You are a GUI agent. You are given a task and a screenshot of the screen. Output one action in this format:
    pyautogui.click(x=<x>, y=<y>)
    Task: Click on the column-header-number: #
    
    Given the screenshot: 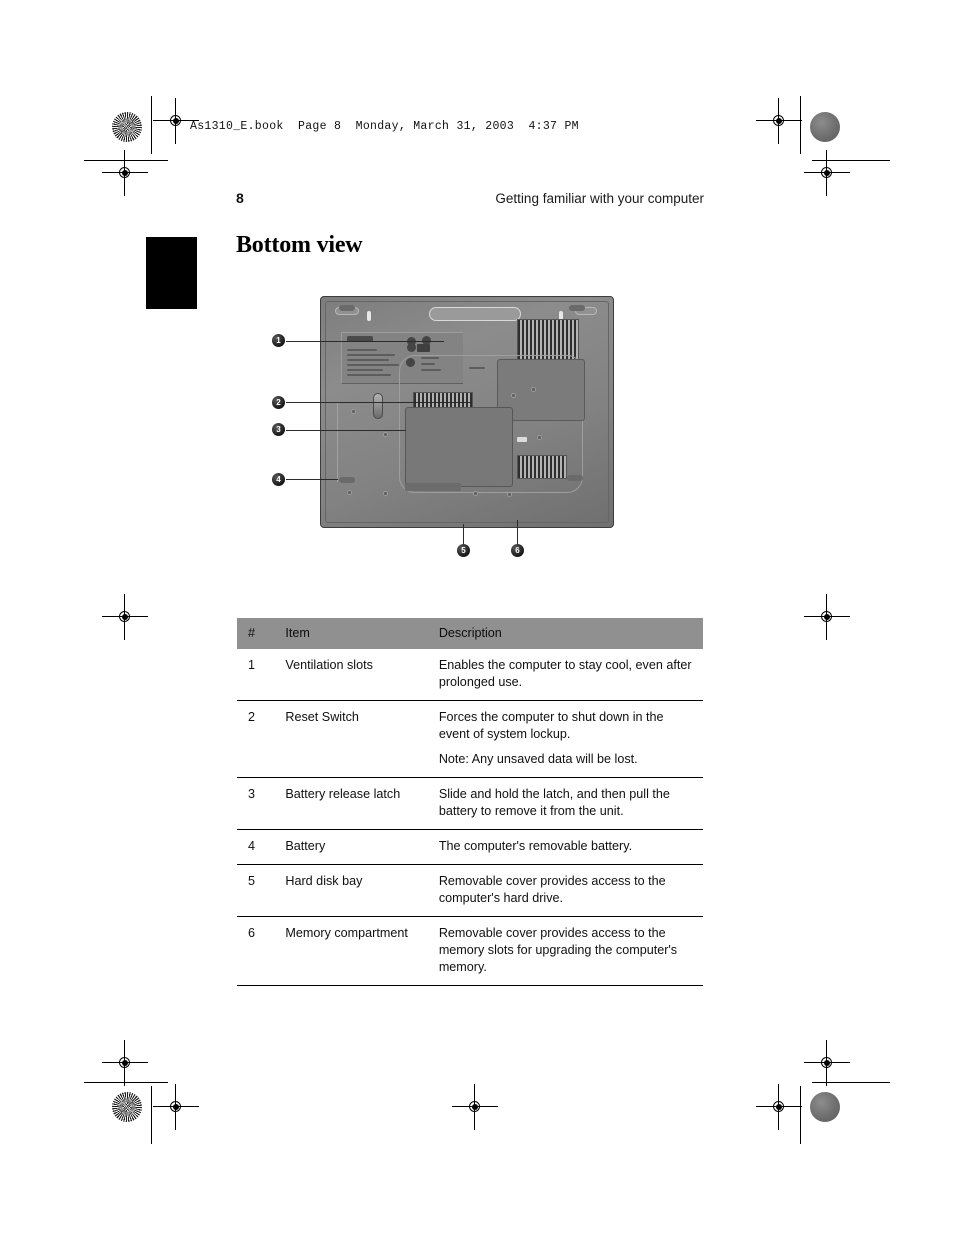 What is the action you would take?
    pyautogui.click(x=261, y=633)
    